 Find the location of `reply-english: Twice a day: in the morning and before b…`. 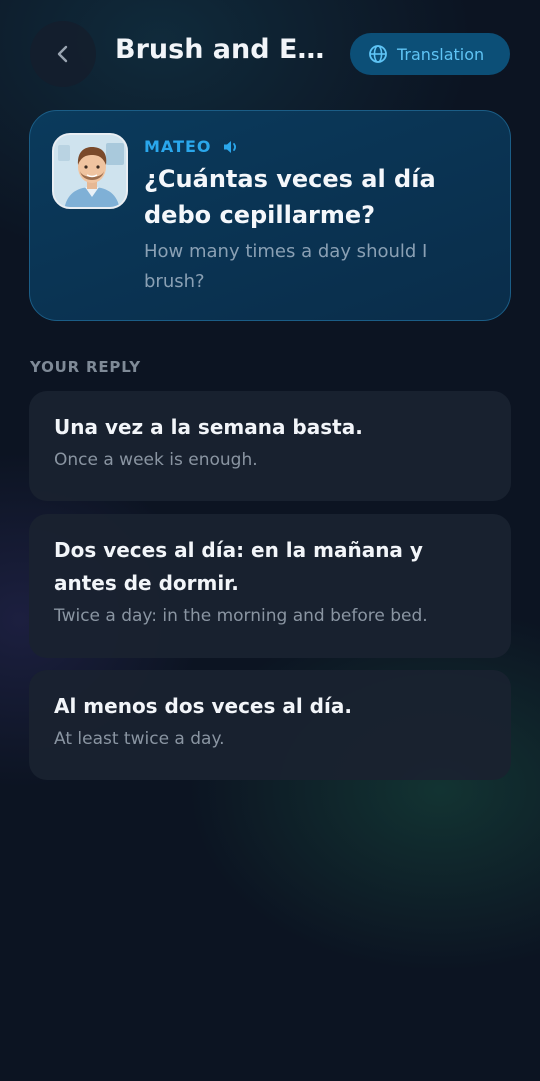

reply-english: Twice a day: in the morning and before b… is located at coordinates (241, 616).